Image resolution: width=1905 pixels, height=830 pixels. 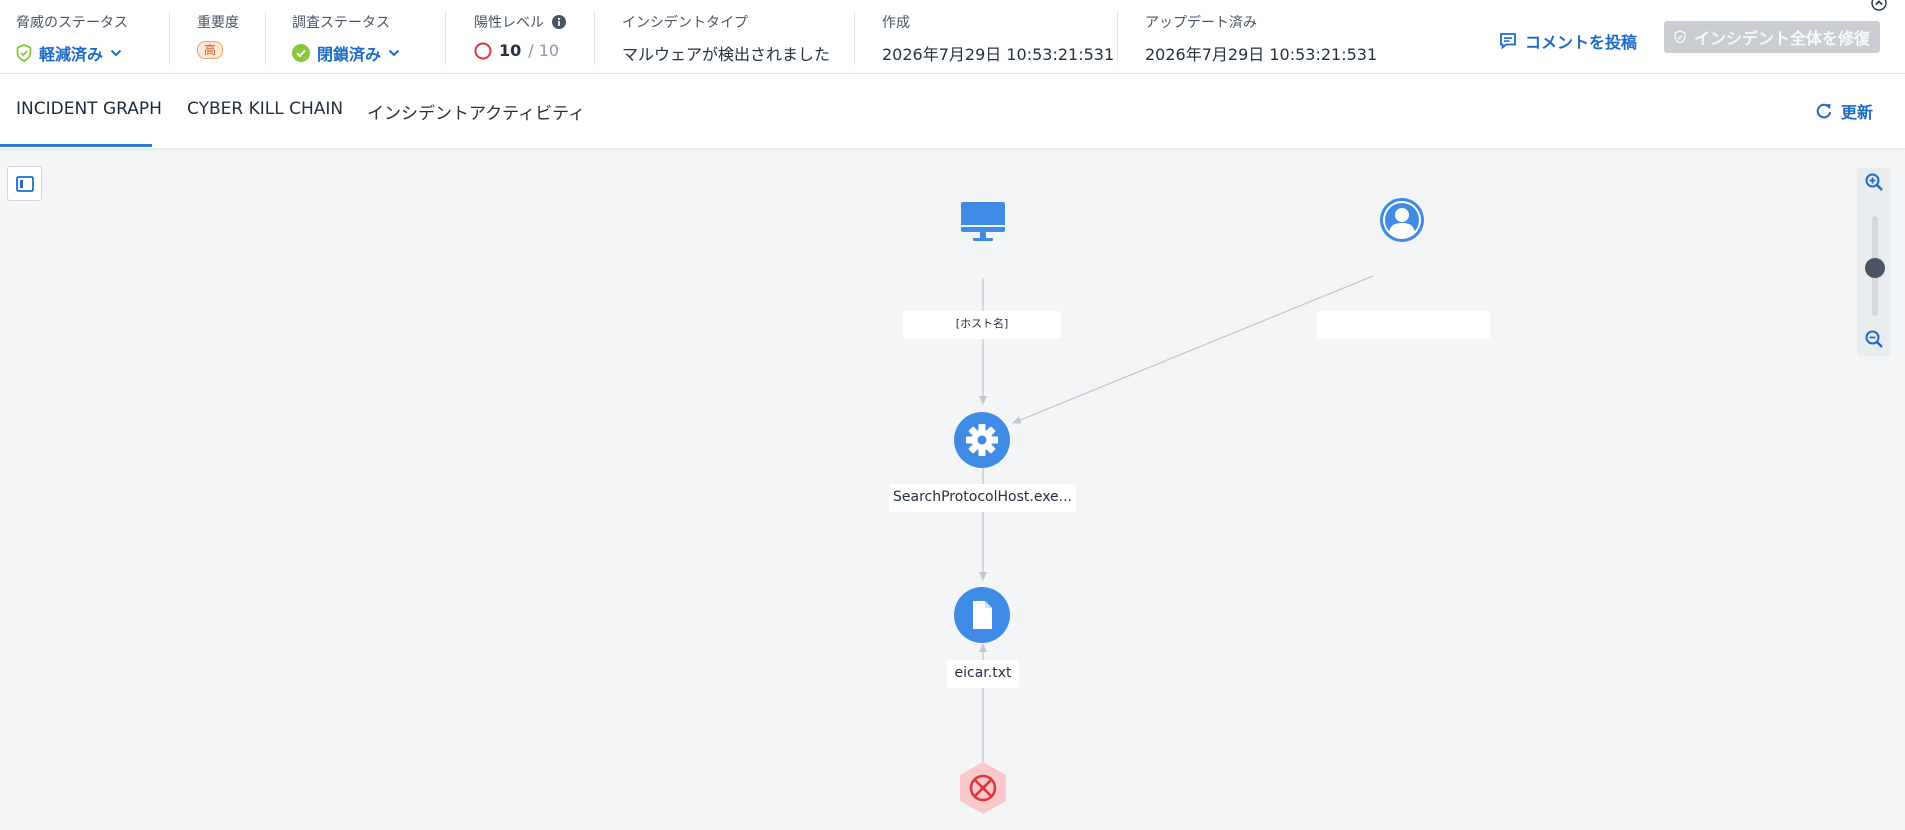 I want to click on positivity-max: / 10, so click(x=544, y=50).